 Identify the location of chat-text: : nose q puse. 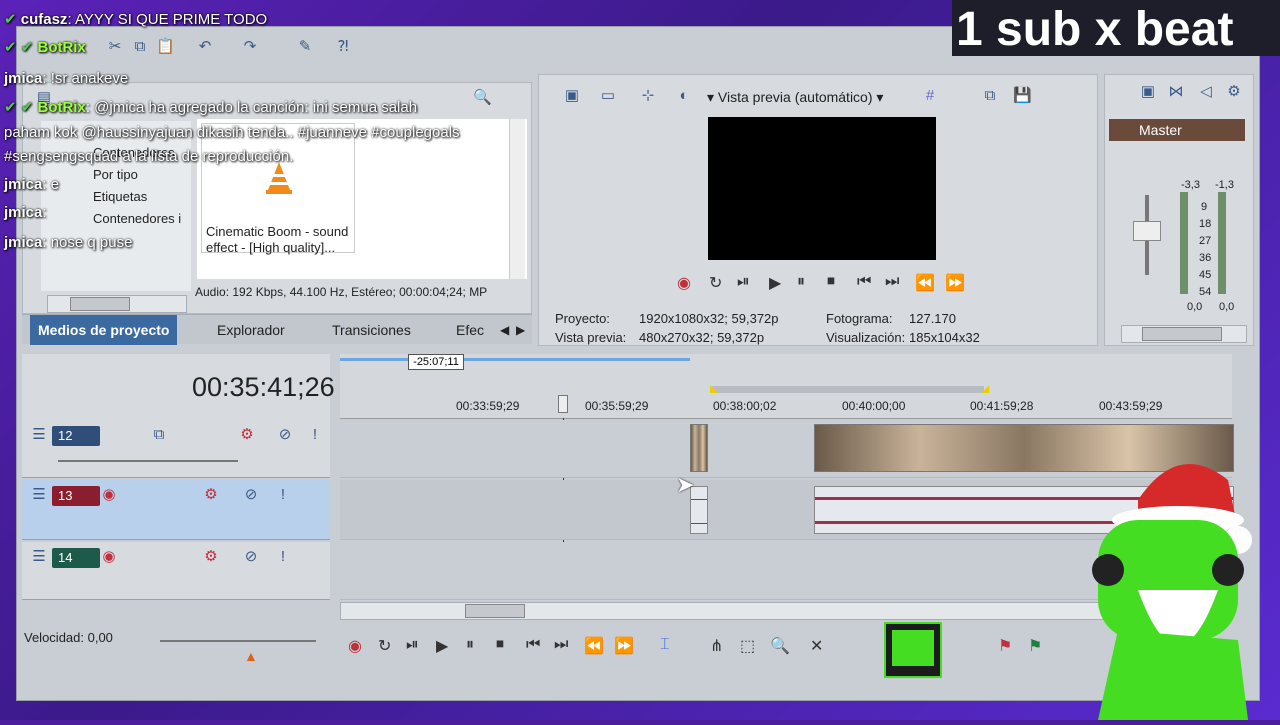
(87, 242).